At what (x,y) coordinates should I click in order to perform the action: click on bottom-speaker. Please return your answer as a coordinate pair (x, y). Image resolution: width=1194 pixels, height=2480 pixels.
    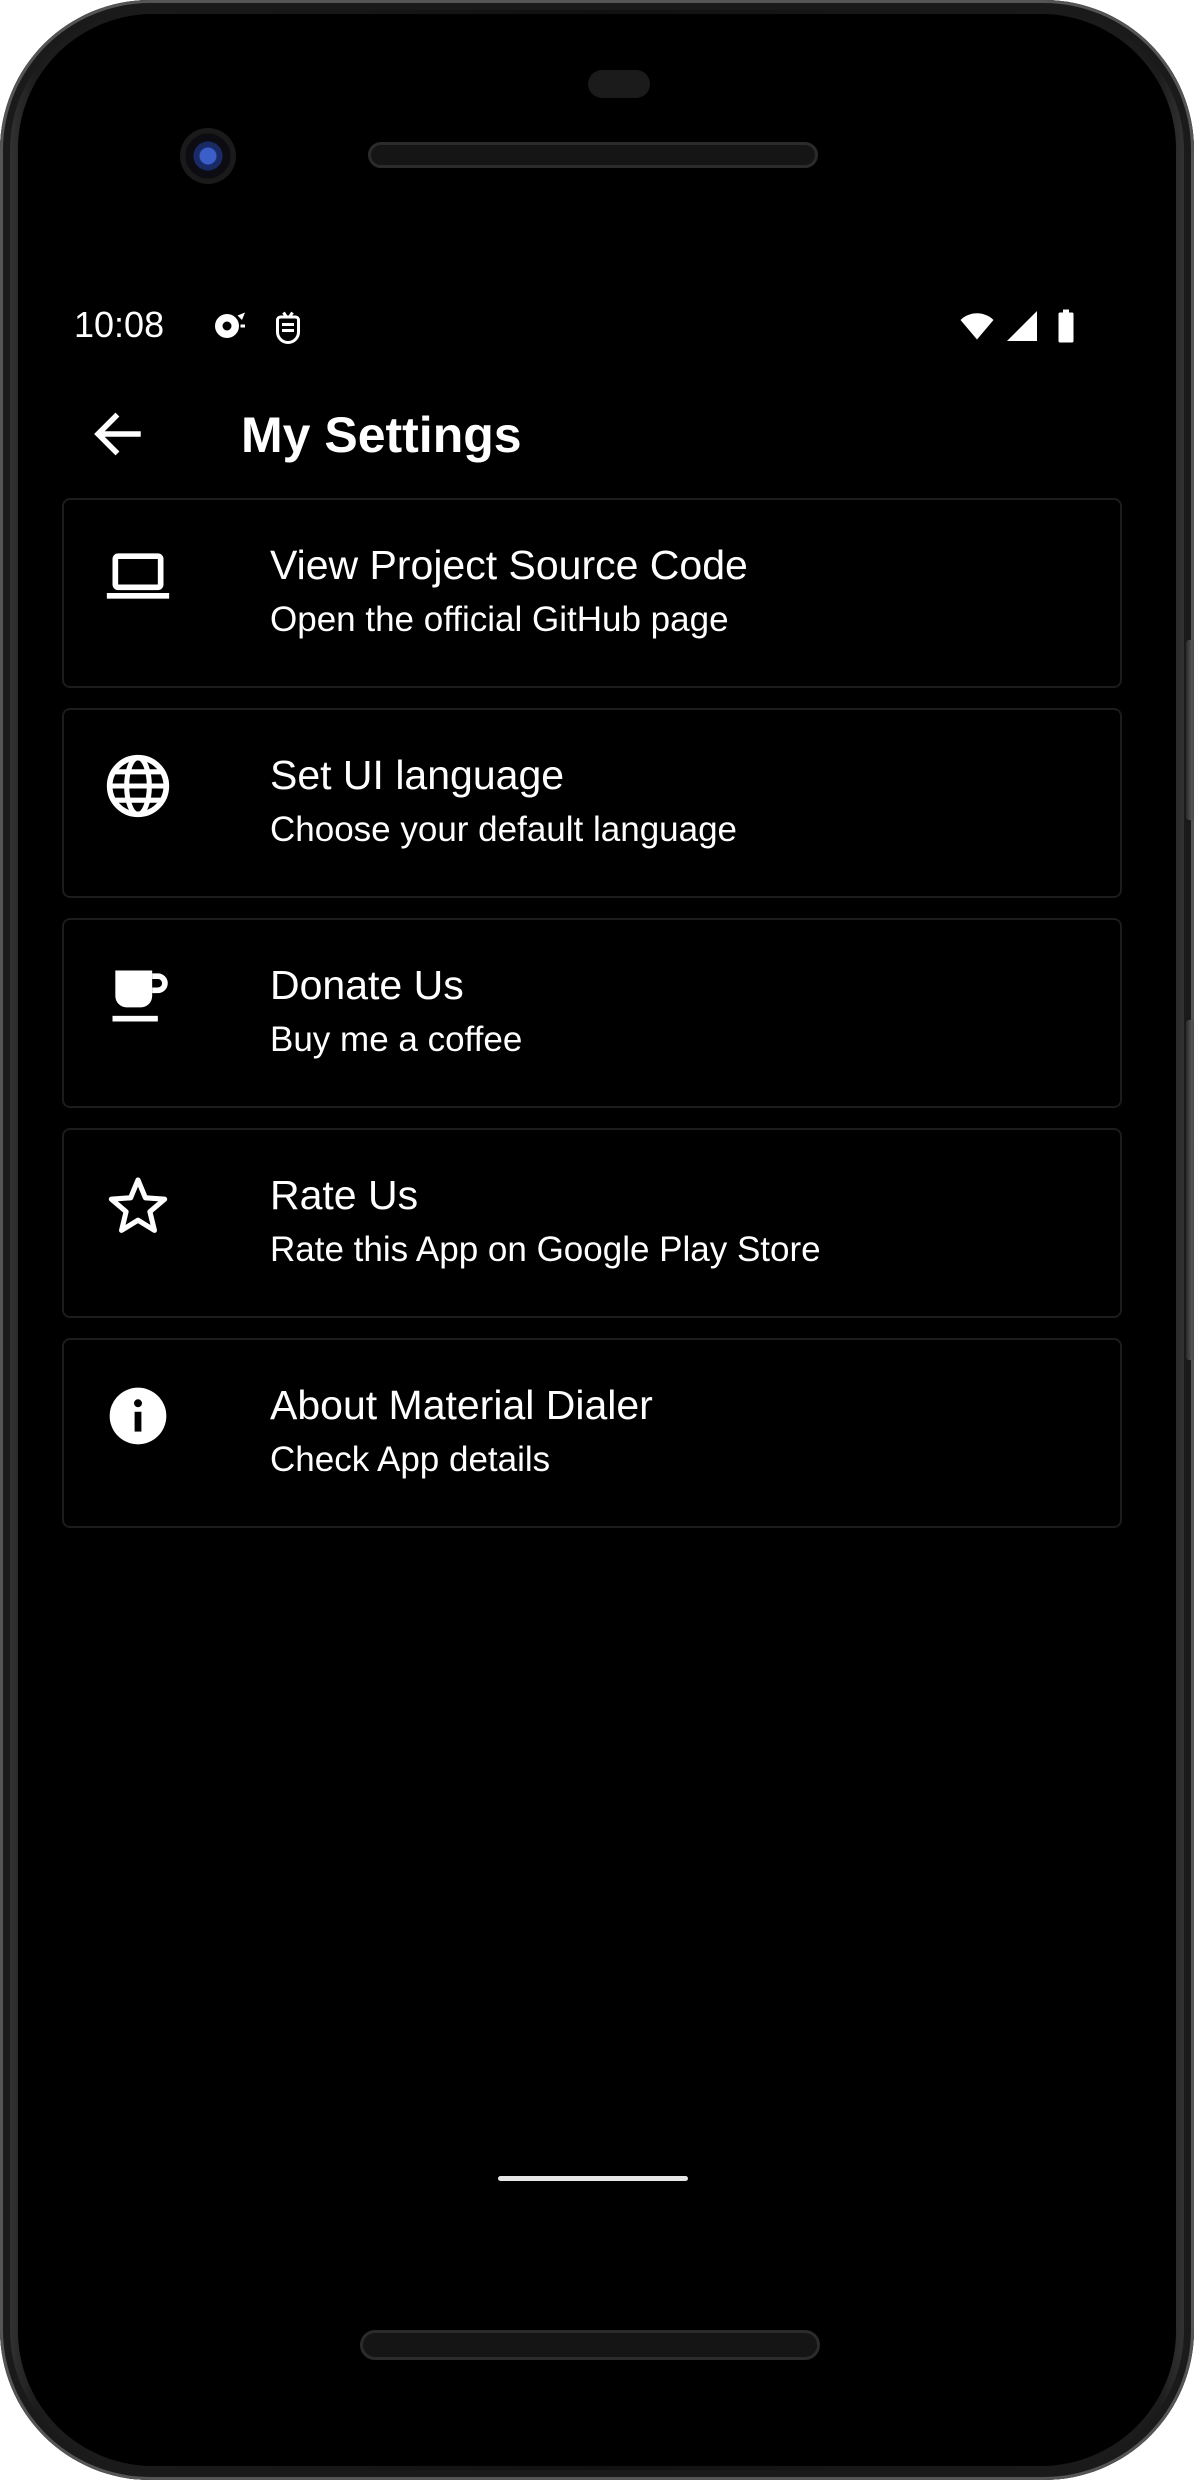
    Looking at the image, I should click on (590, 2345).